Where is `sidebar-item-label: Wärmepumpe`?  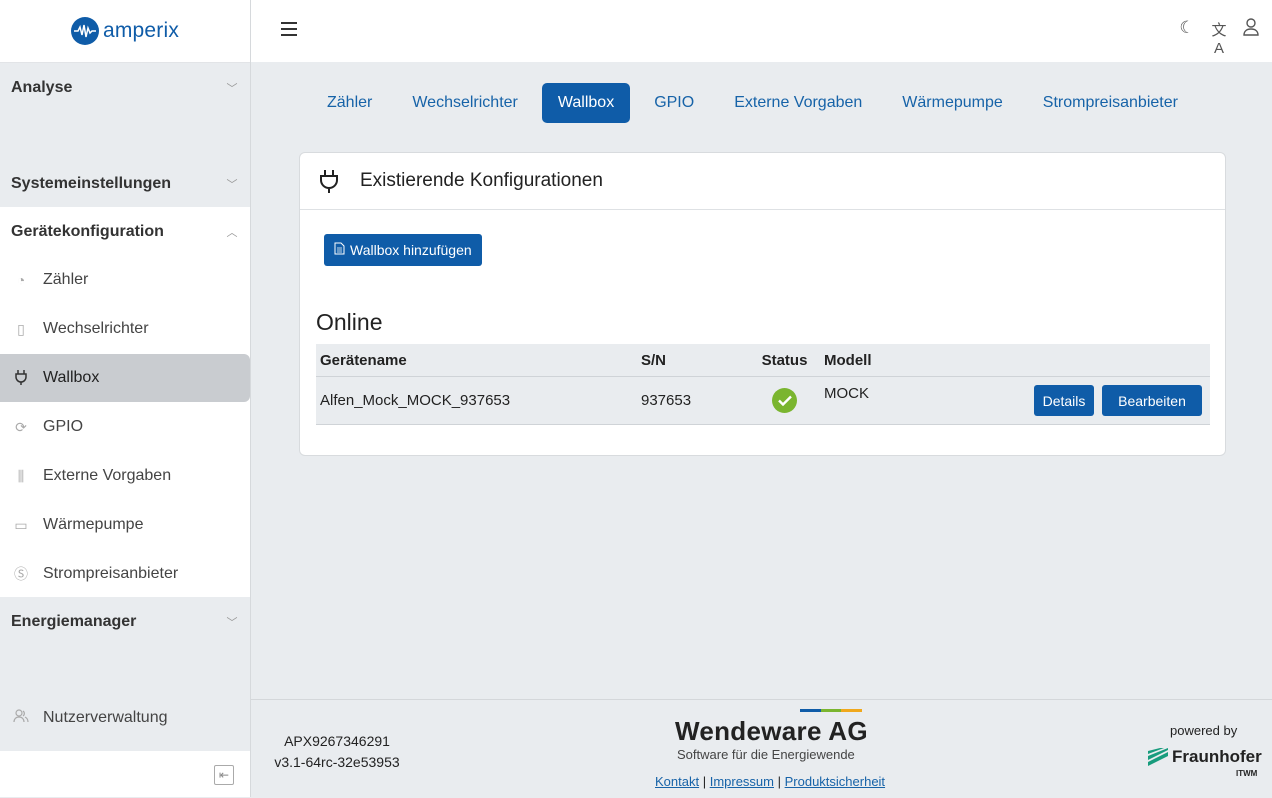 sidebar-item-label: Wärmepumpe is located at coordinates (93, 524).